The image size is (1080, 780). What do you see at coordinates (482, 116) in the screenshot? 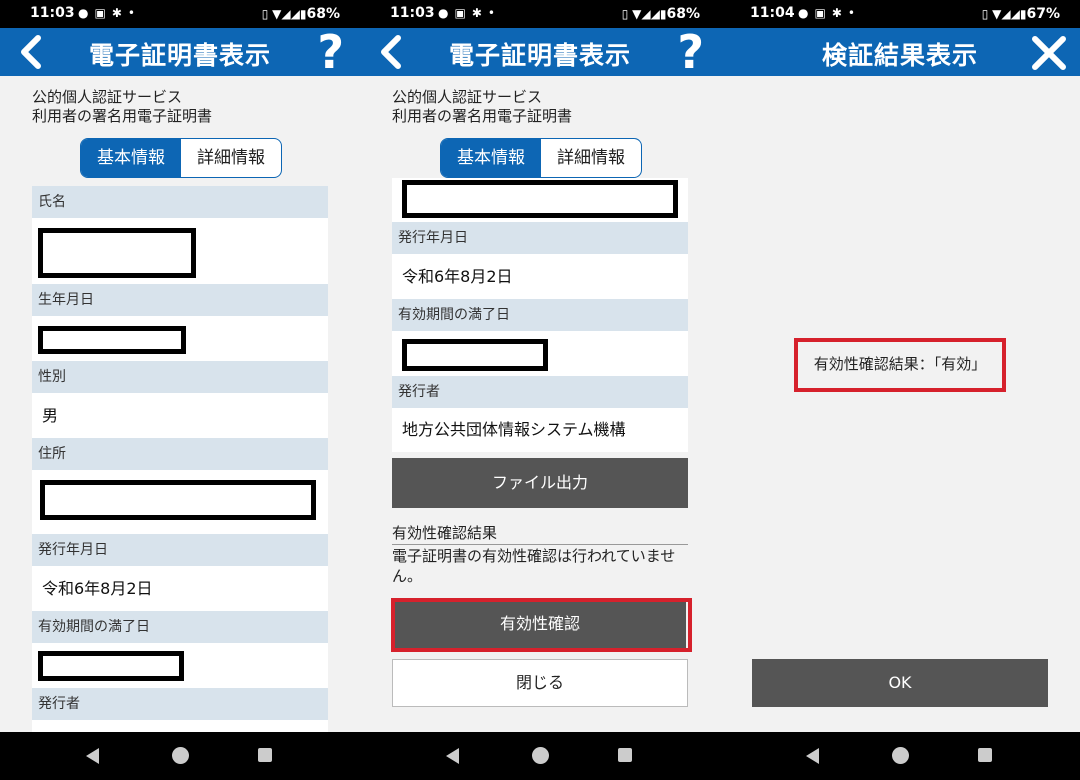
I see `subtitle-line: 利用者の署名用電子証明書` at bounding box center [482, 116].